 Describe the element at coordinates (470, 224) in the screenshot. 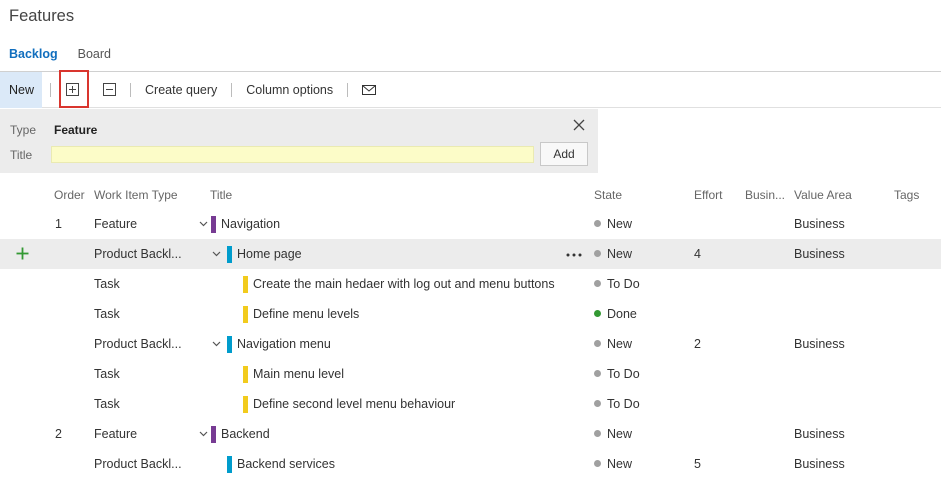

I see `table-row: 1 Feature Navigation New Business` at that location.